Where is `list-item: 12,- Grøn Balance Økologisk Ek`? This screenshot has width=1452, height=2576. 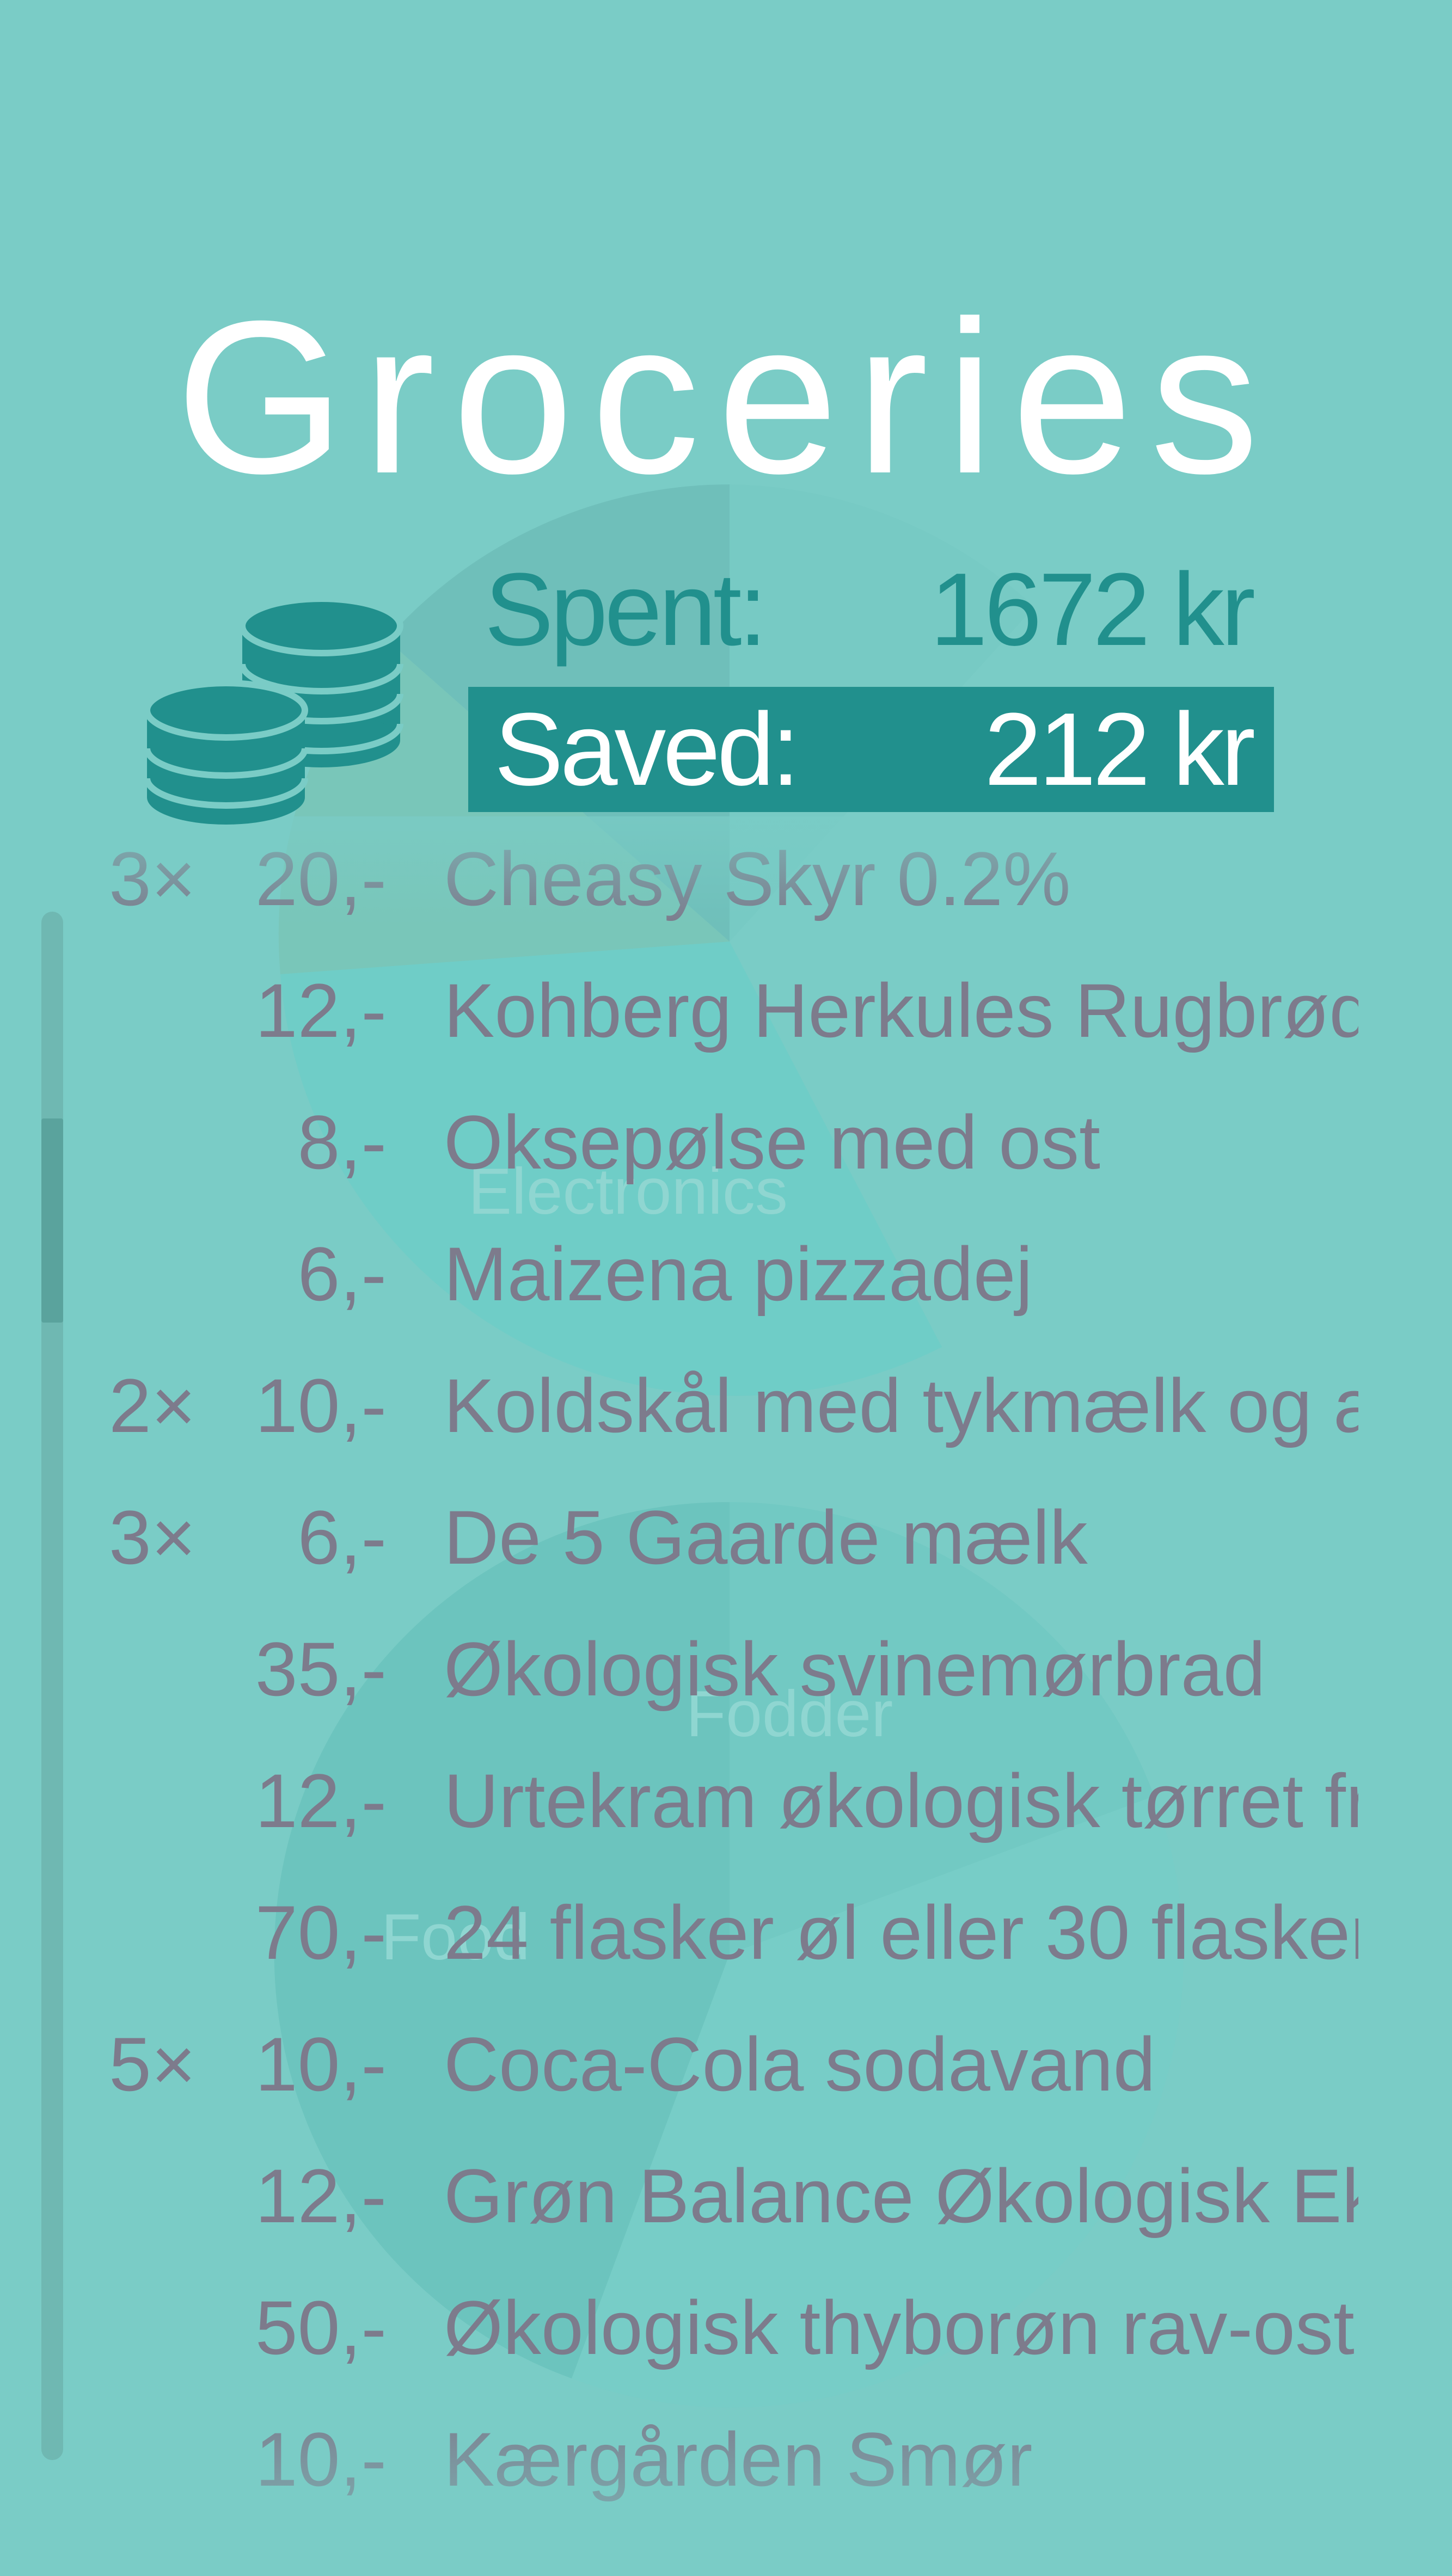
list-item: 12,- Grøn Balance Økologisk Ek is located at coordinates (726, 2196).